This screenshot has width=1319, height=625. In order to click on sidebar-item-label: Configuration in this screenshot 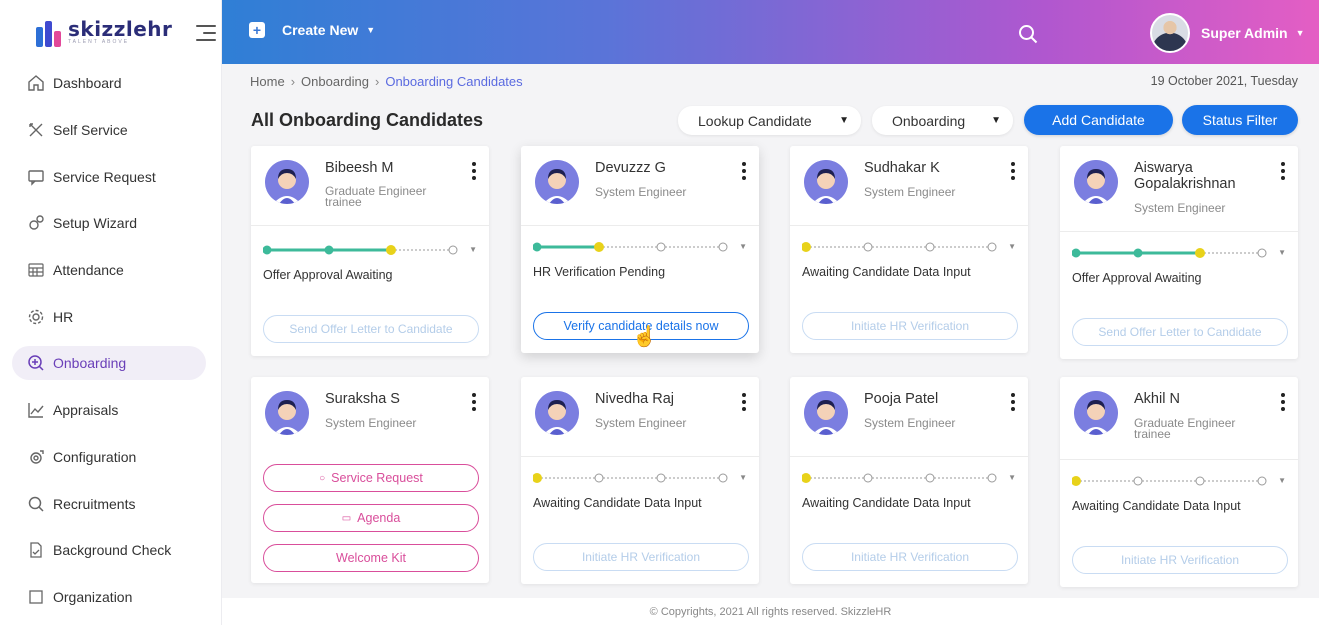, I will do `click(95, 456)`.